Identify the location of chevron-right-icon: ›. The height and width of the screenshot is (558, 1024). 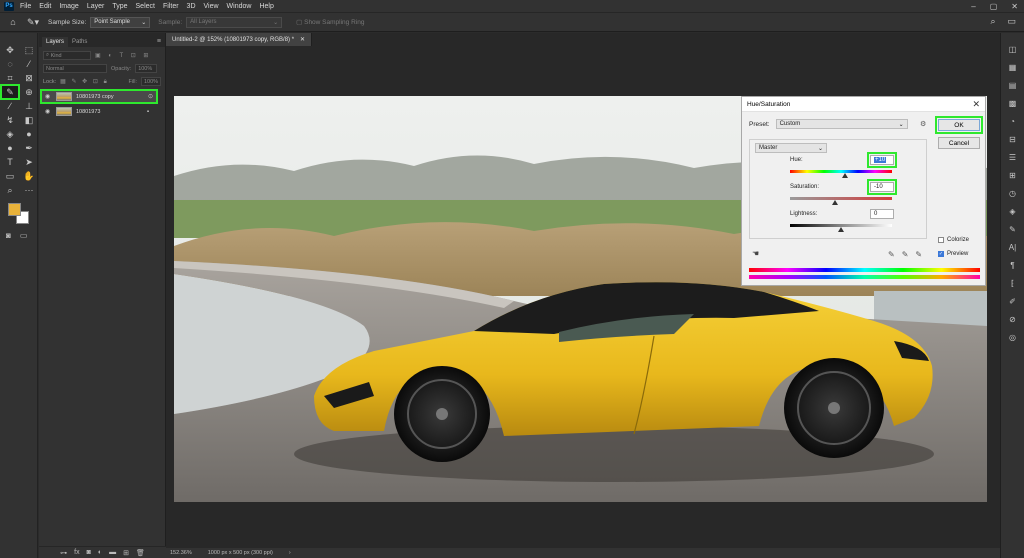
(290, 553).